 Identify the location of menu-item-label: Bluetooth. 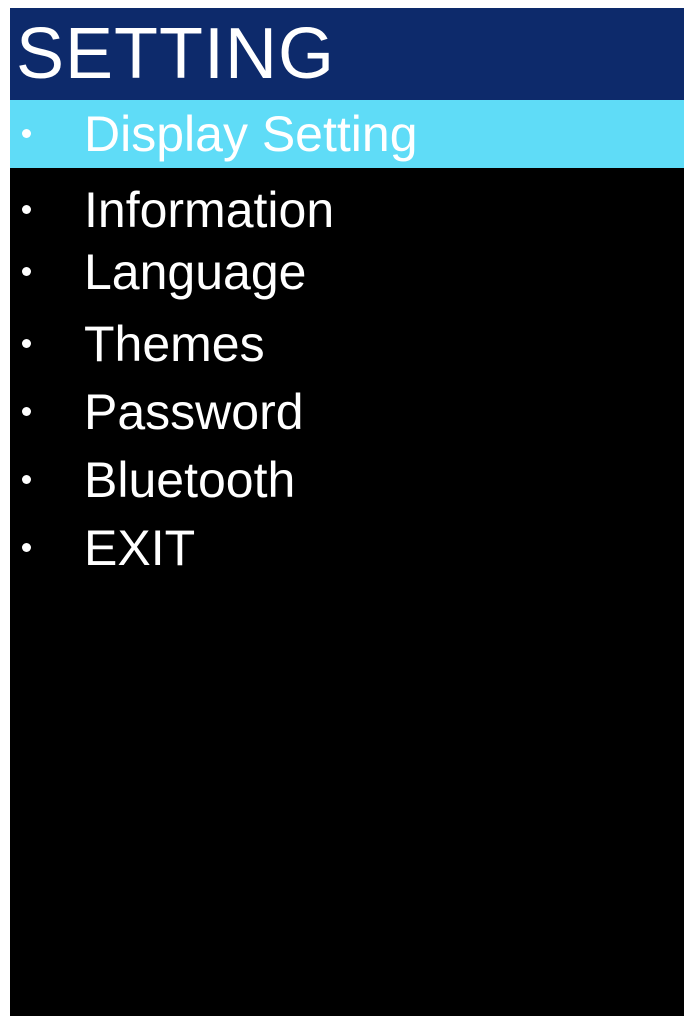
(190, 480).